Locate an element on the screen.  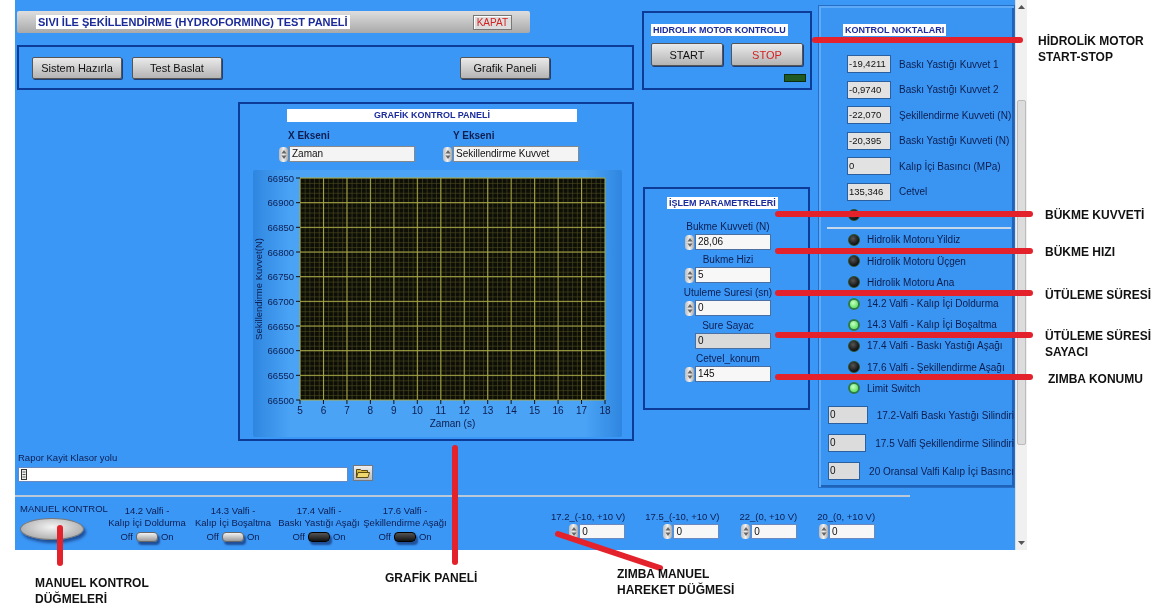
indicator-label: 17.2-Valfi Baskı Yastığı Silindiri is located at coordinates (945, 415).